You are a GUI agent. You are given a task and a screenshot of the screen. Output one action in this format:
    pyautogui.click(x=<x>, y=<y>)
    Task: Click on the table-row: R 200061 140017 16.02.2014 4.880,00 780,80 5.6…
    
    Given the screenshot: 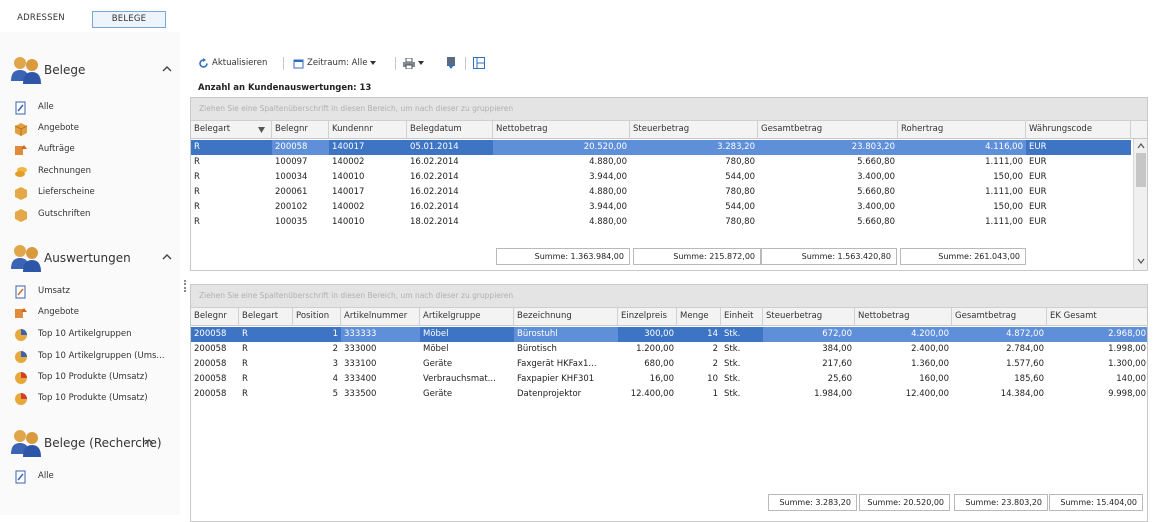 What is the action you would take?
    pyautogui.click(x=661, y=192)
    